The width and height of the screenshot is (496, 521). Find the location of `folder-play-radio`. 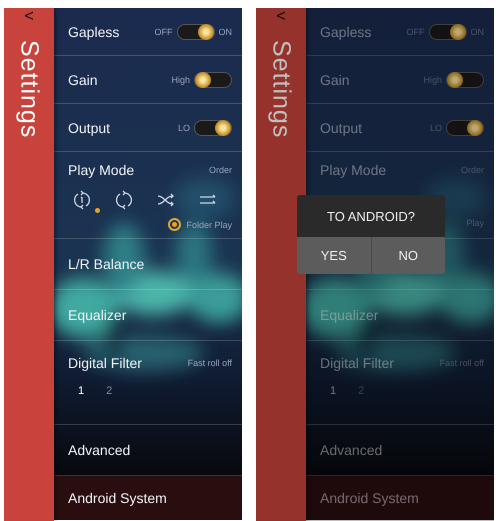

folder-play-radio is located at coordinates (175, 224).